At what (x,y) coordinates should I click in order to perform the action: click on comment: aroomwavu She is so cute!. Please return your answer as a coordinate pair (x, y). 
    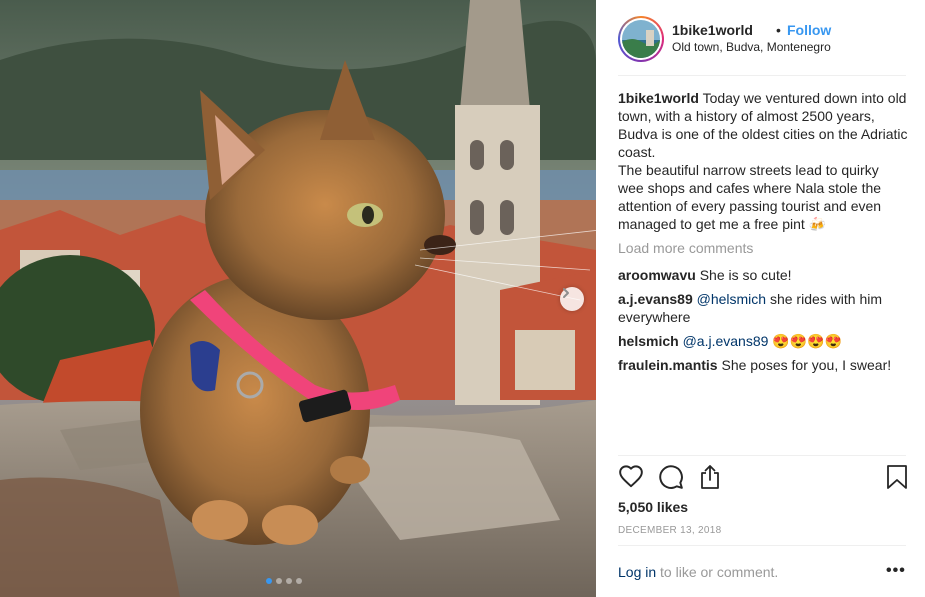
    Looking at the image, I should click on (763, 275).